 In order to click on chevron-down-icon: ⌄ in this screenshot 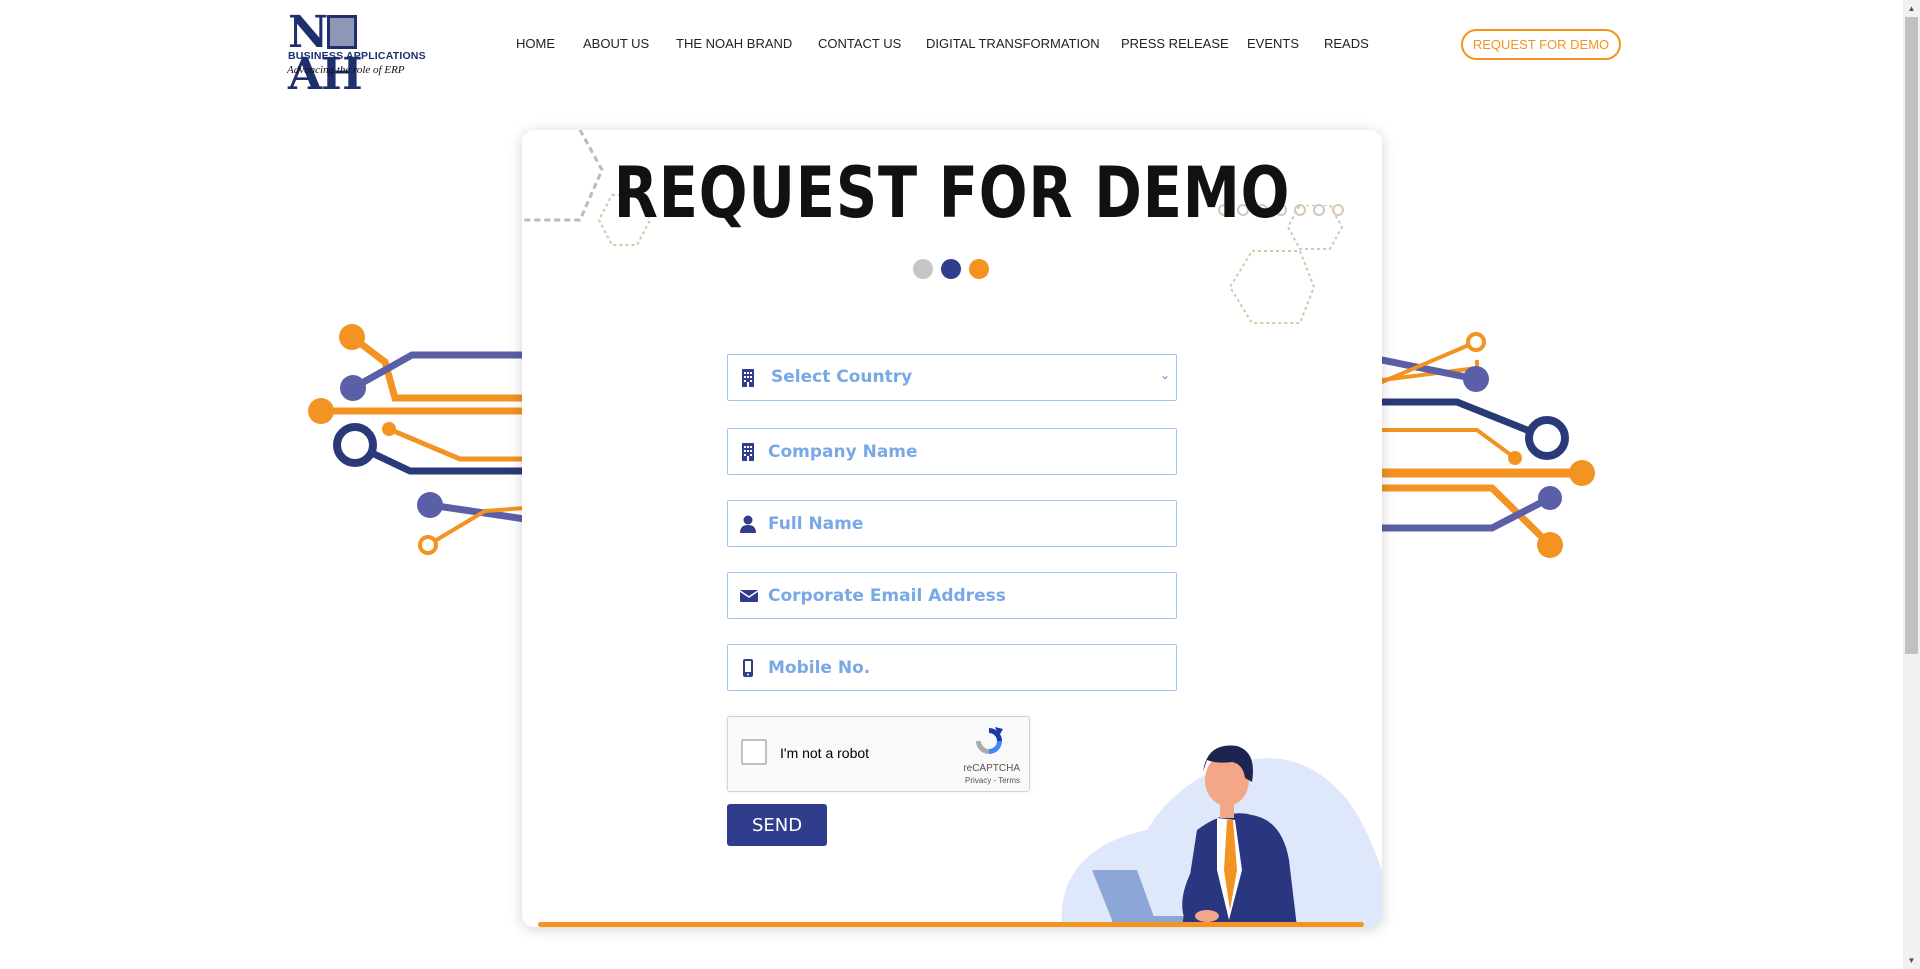, I will do `click(1164, 375)`.